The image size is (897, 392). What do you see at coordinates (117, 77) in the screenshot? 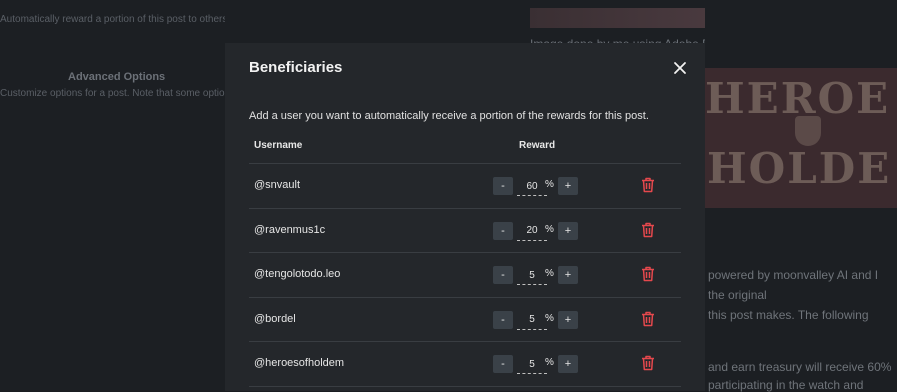
I see `advanced-options-title: Advanced Options` at bounding box center [117, 77].